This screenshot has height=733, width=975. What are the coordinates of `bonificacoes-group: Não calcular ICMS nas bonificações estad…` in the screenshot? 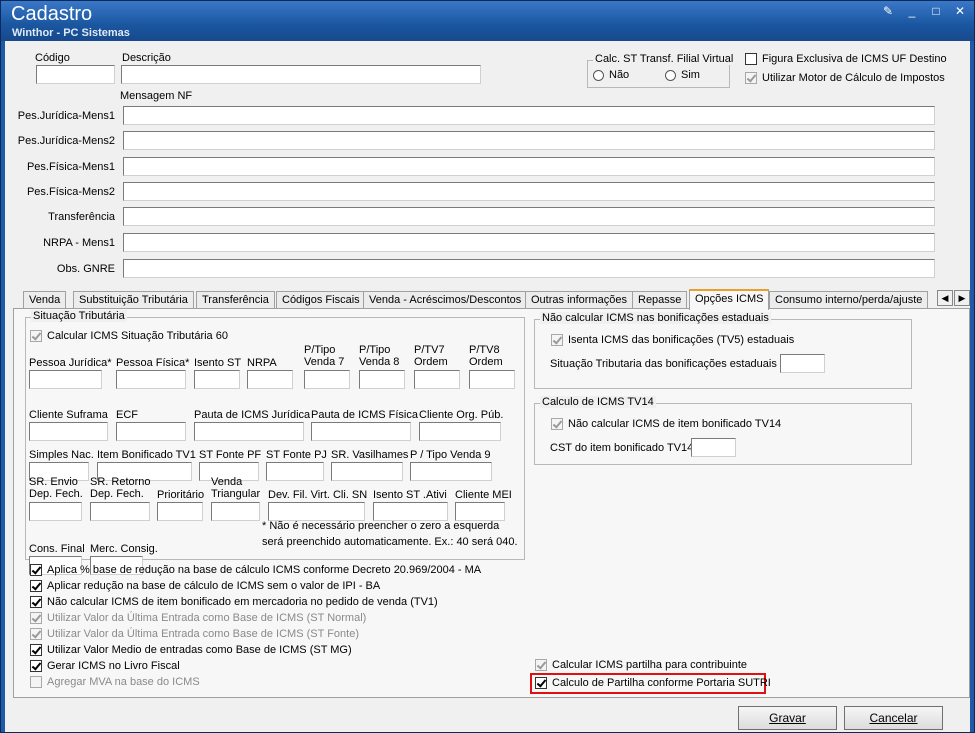 It's located at (723, 350).